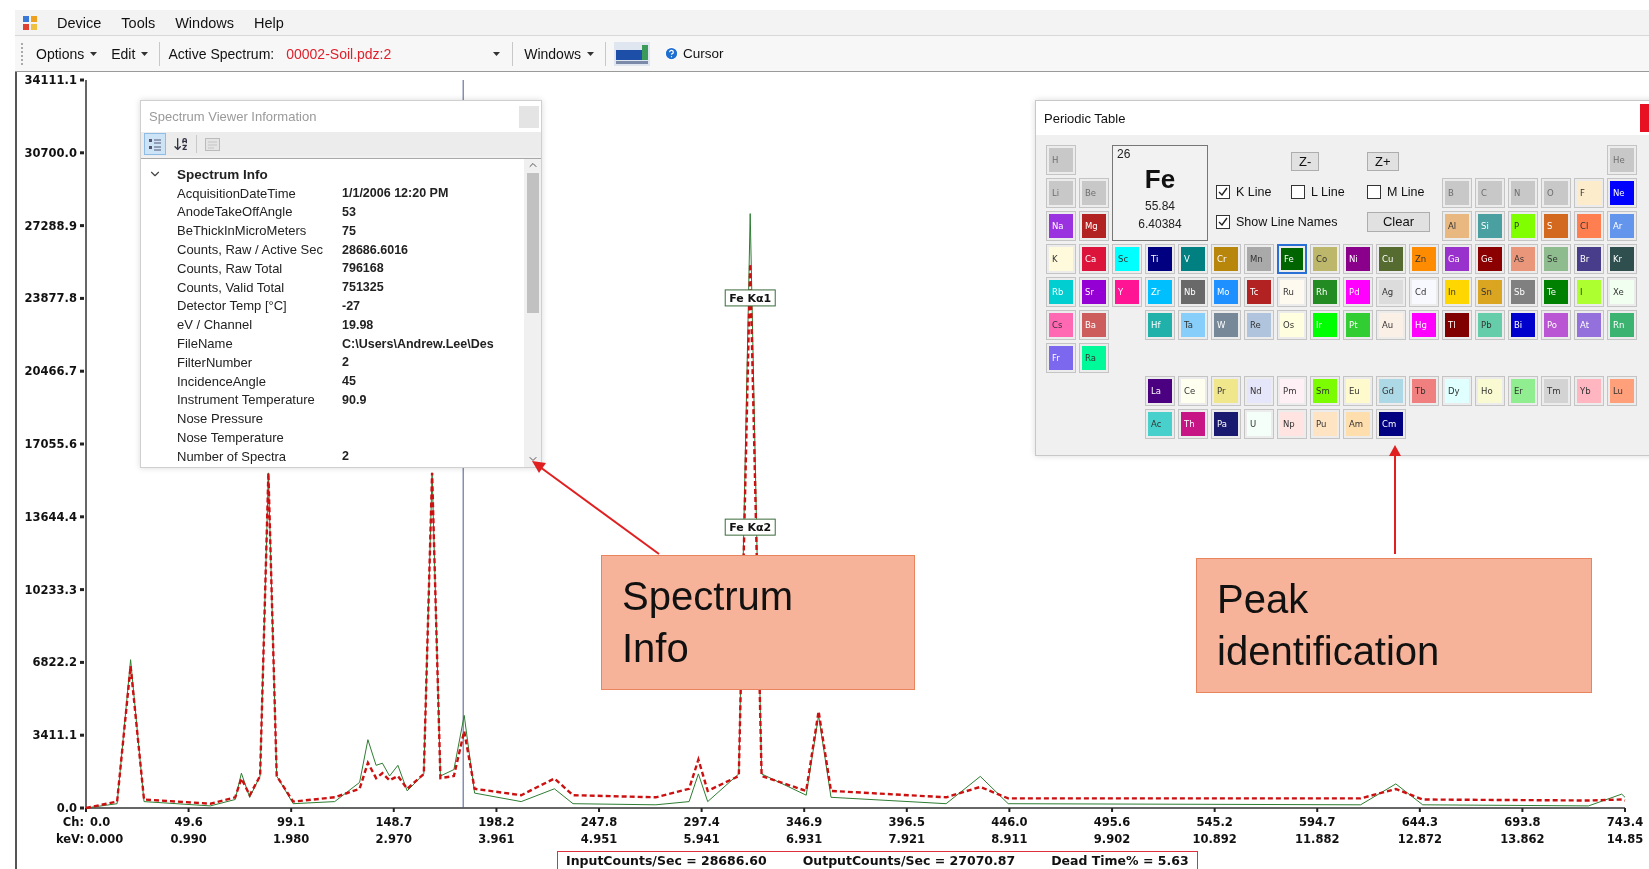 This screenshot has width=1649, height=869. What do you see at coordinates (232, 456) in the screenshot?
I see `property-name: Number of Spectra` at bounding box center [232, 456].